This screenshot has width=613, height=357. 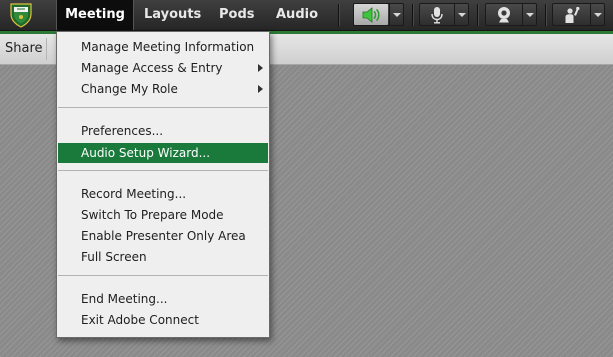 I want to click on webcam-button, so click(x=511, y=14).